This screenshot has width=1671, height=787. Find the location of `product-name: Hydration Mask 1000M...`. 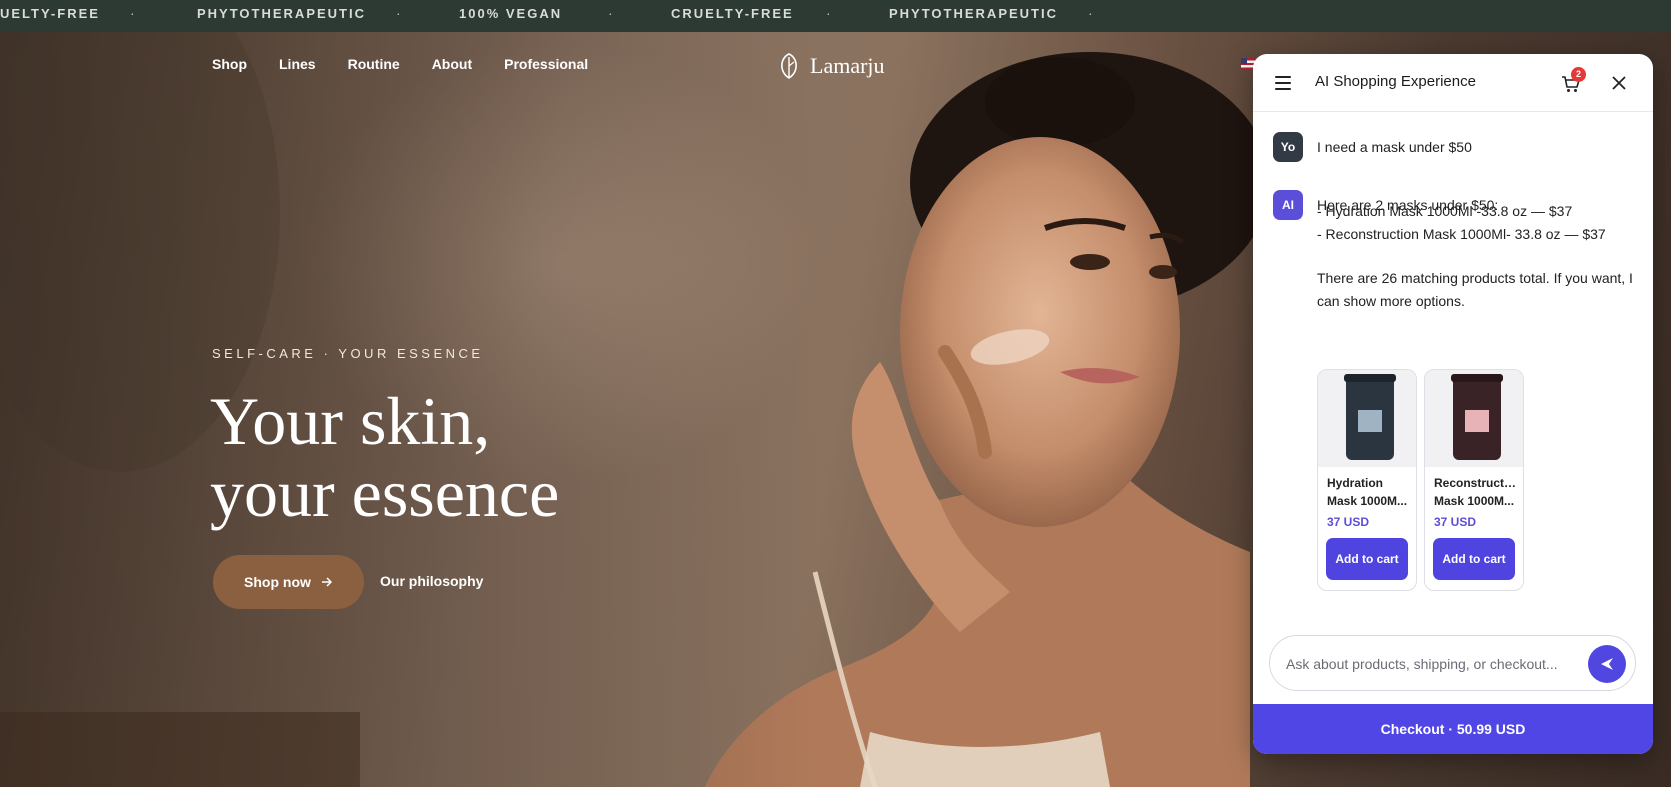

product-name: Hydration Mask 1000M... is located at coordinates (1369, 492).